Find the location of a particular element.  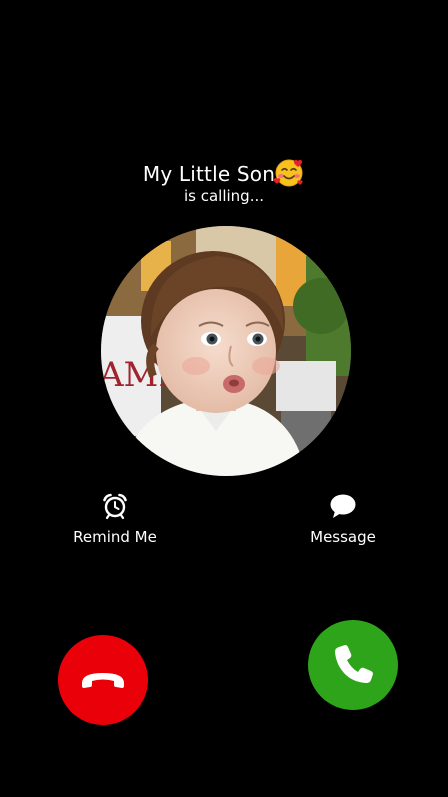

caller-name-text: My Little Son is located at coordinates (209, 174).